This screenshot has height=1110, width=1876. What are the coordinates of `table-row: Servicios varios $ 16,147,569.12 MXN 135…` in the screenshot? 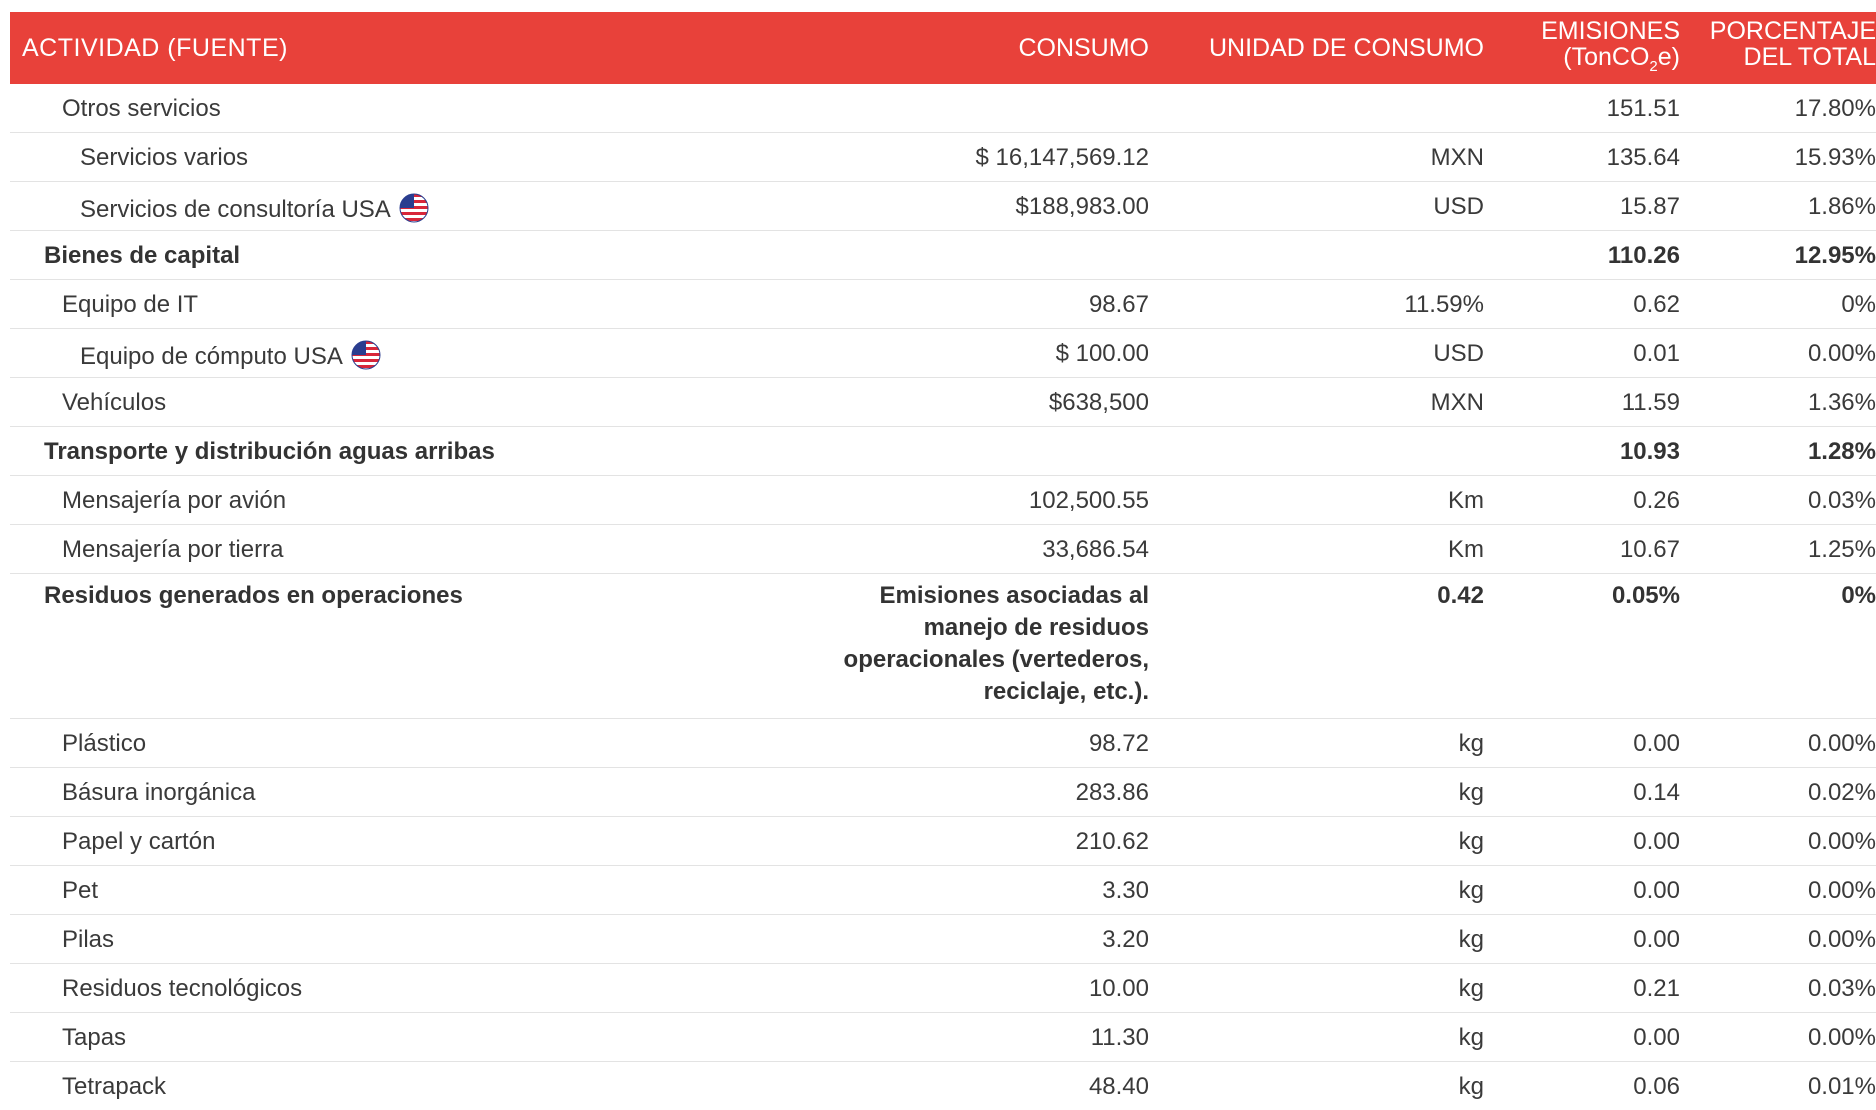 It's located at (943, 157).